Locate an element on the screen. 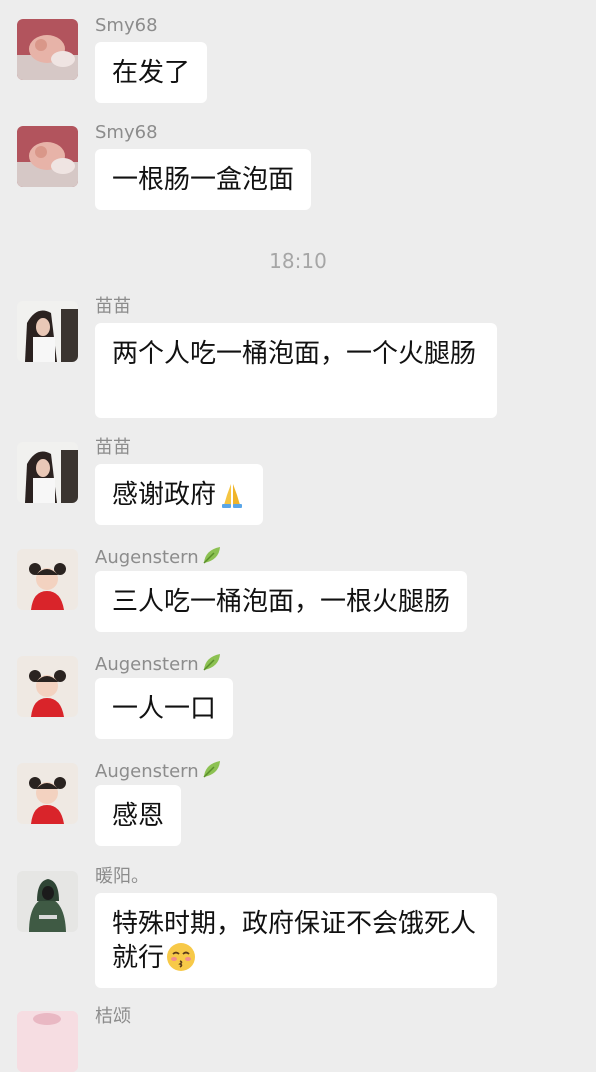 The image size is (596, 1072). message-bubble: 特殊时期，政府保证不会饿死人就行 is located at coordinates (296, 940).